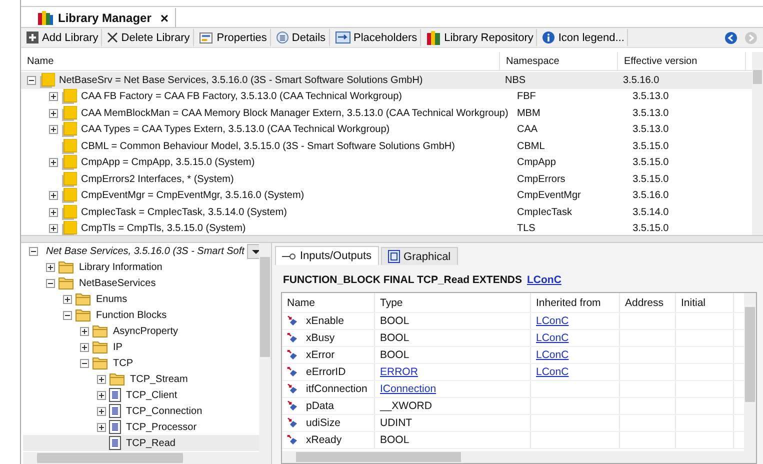 The image size is (763, 464). I want to click on column-header: Inherited from, so click(575, 302).